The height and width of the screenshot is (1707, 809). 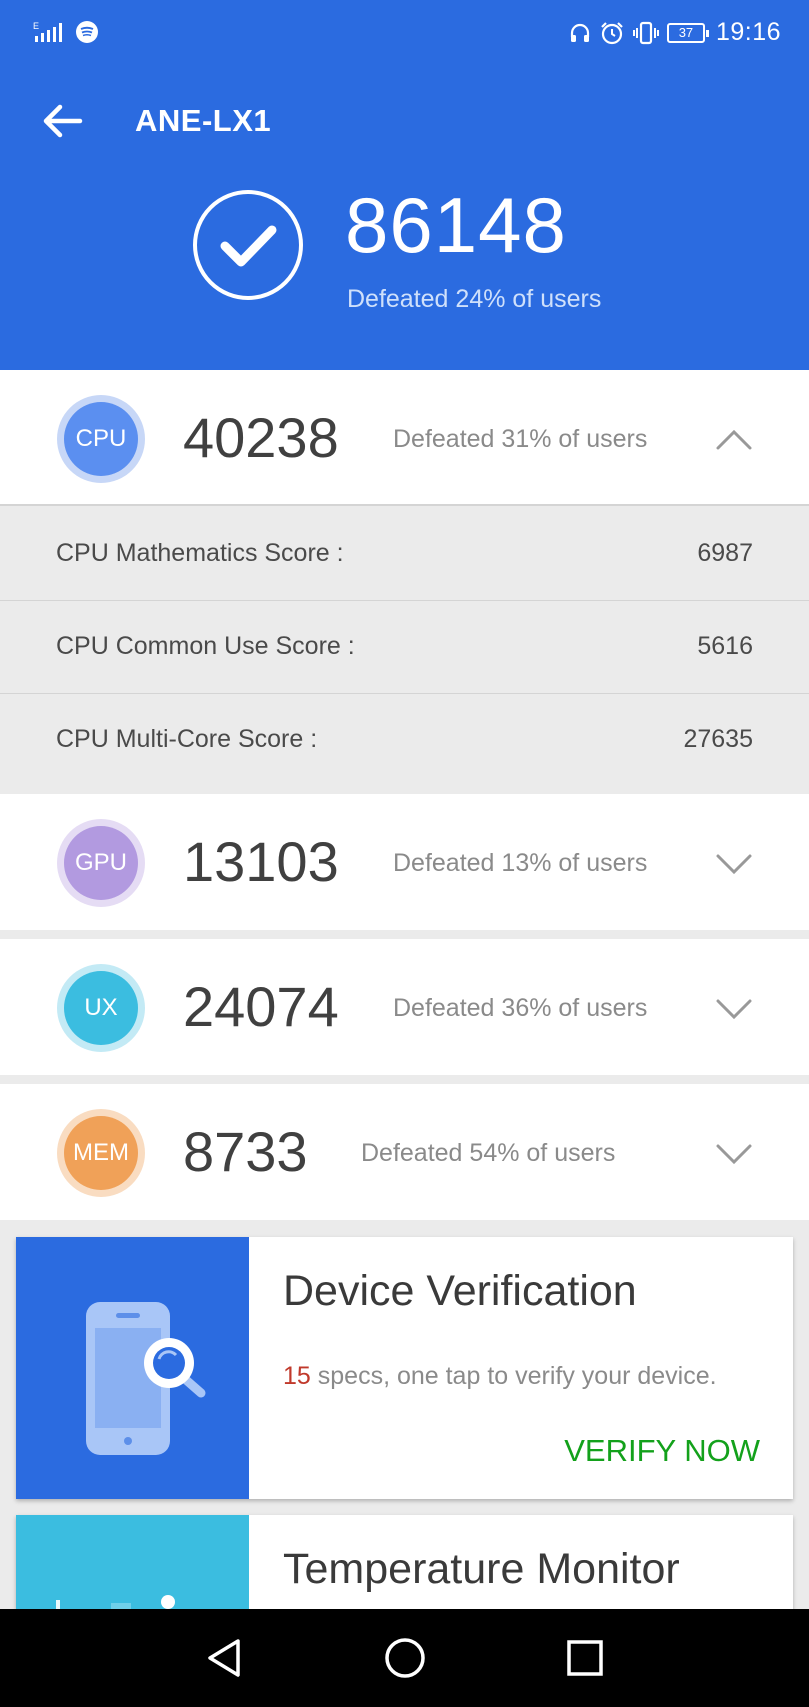 What do you see at coordinates (404, 34) in the screenshot?
I see `status-bar: E 37 19:16` at bounding box center [404, 34].